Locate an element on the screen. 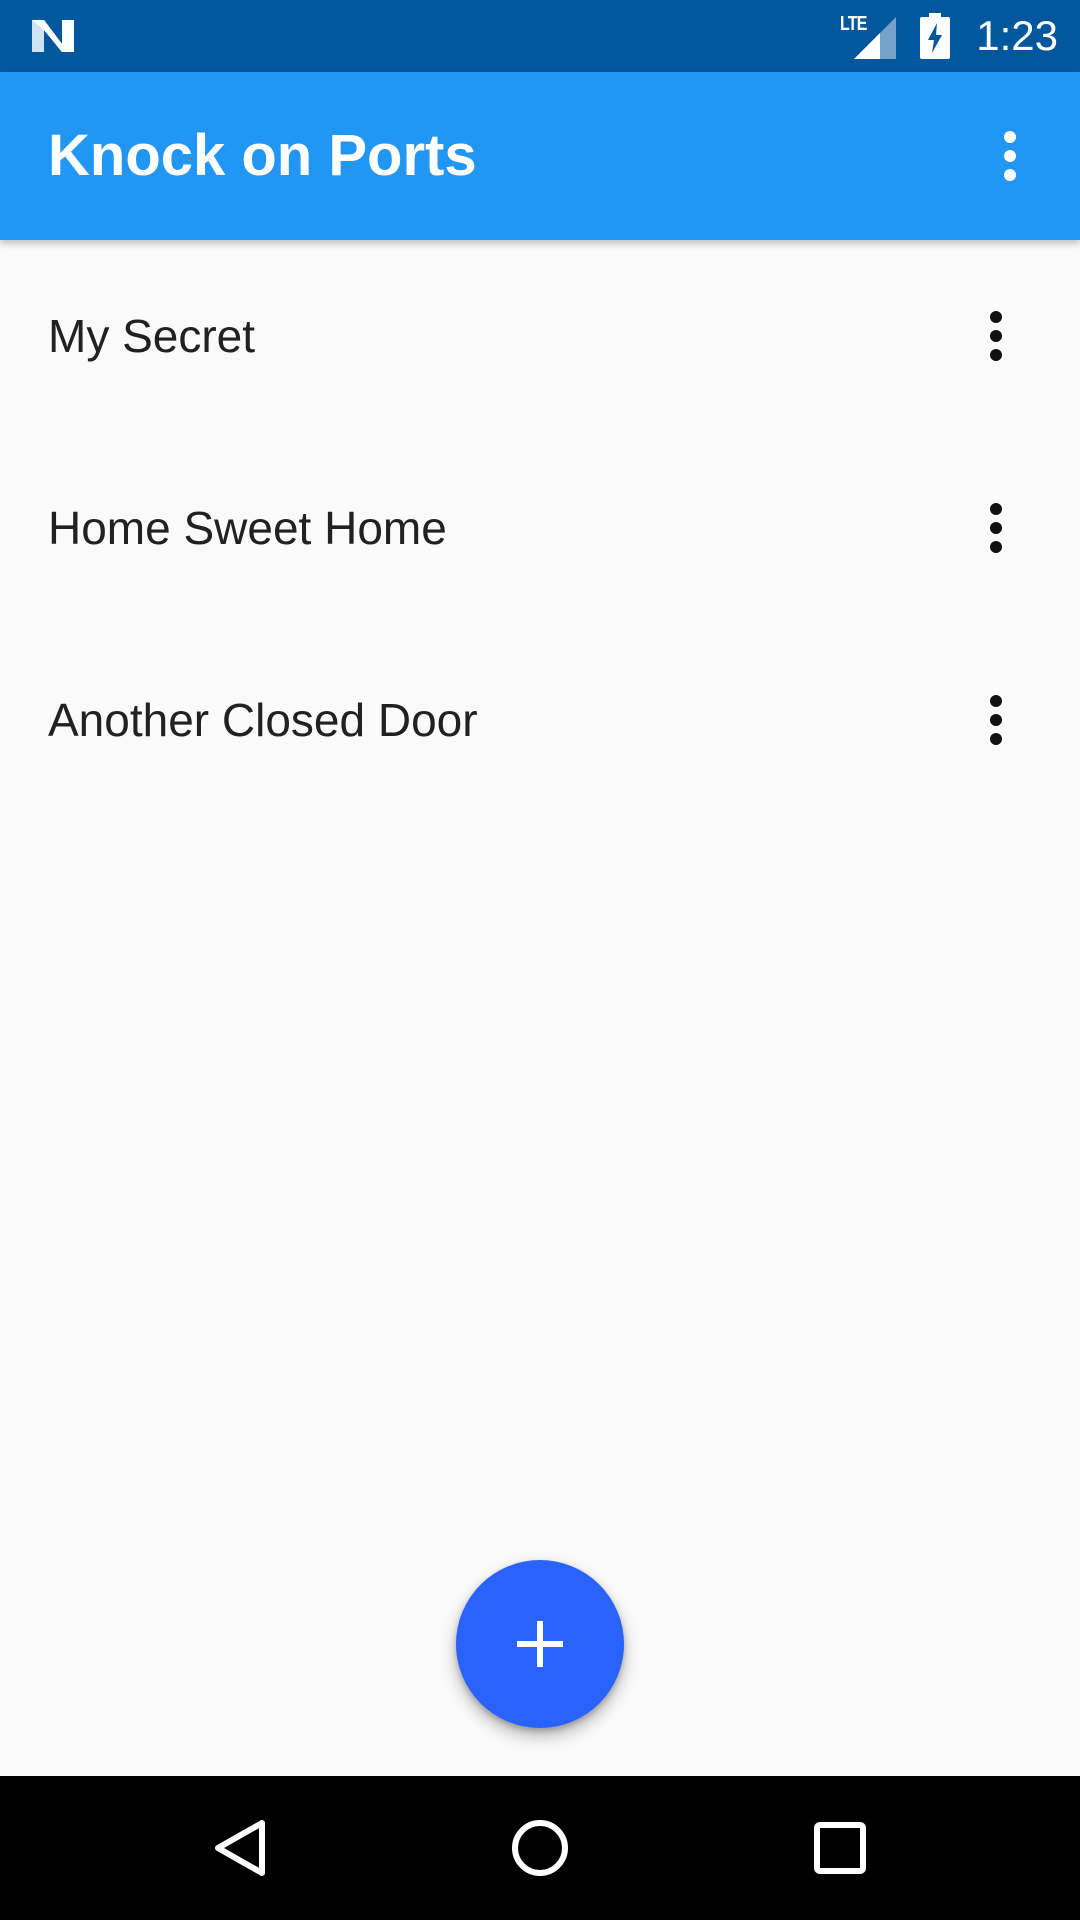 The height and width of the screenshot is (1920, 1080). back-button is located at coordinates (240, 1848).